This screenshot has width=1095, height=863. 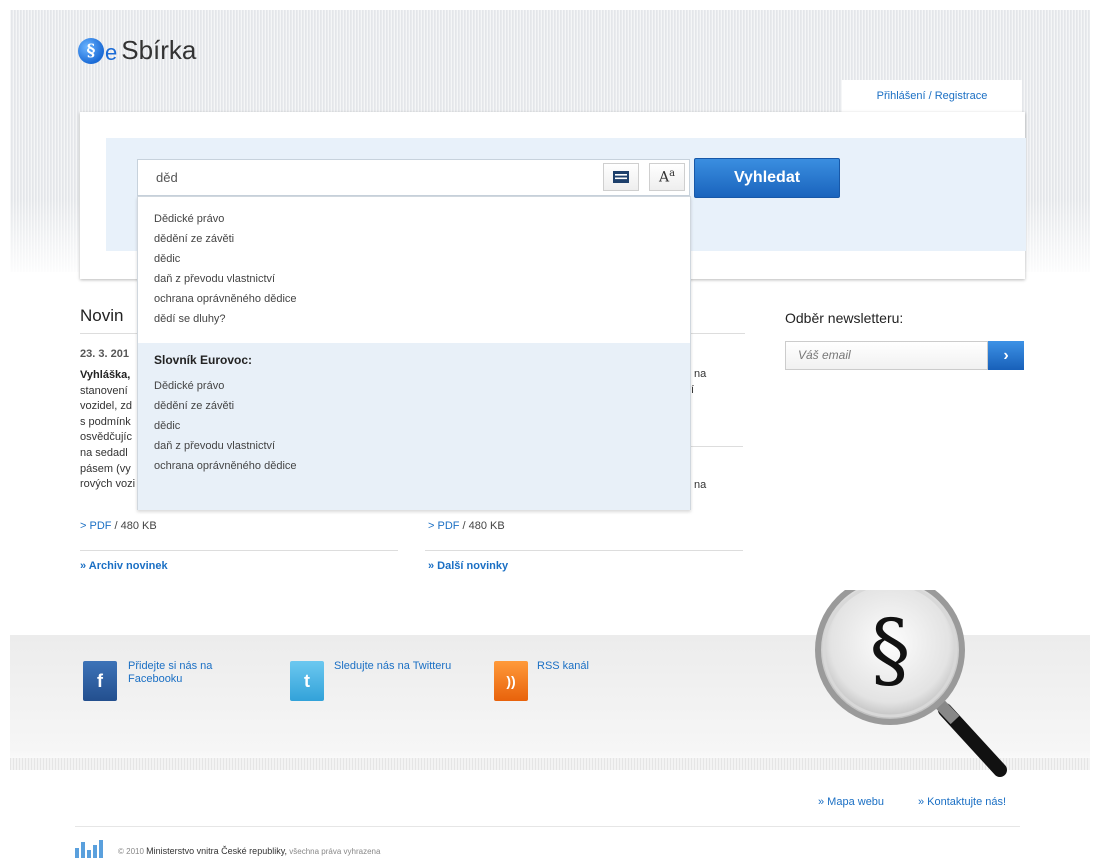 I want to click on twitter-icon: t, so click(x=307, y=681).